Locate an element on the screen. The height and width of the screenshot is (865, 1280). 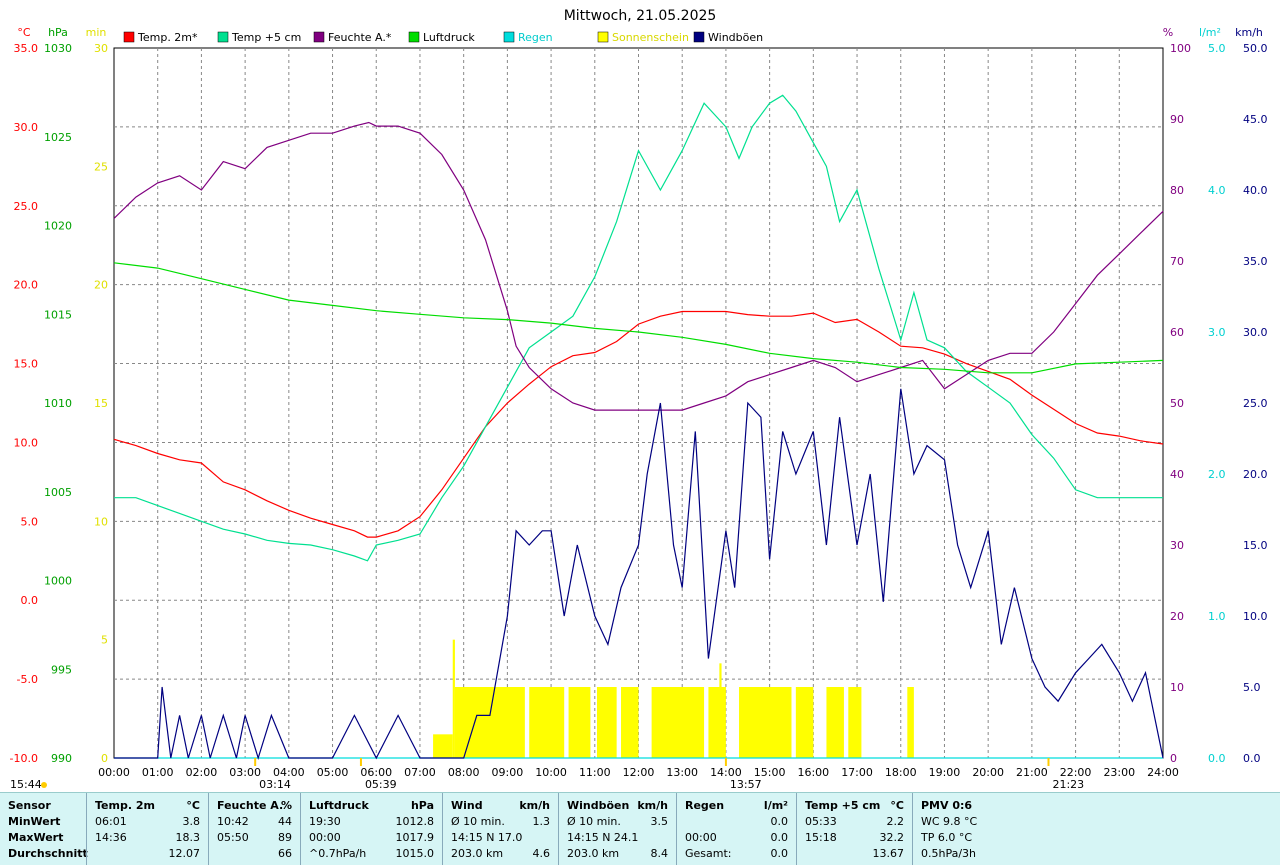
footer-cell-label: ^0.7hPa/h is located at coordinates (338, 853).